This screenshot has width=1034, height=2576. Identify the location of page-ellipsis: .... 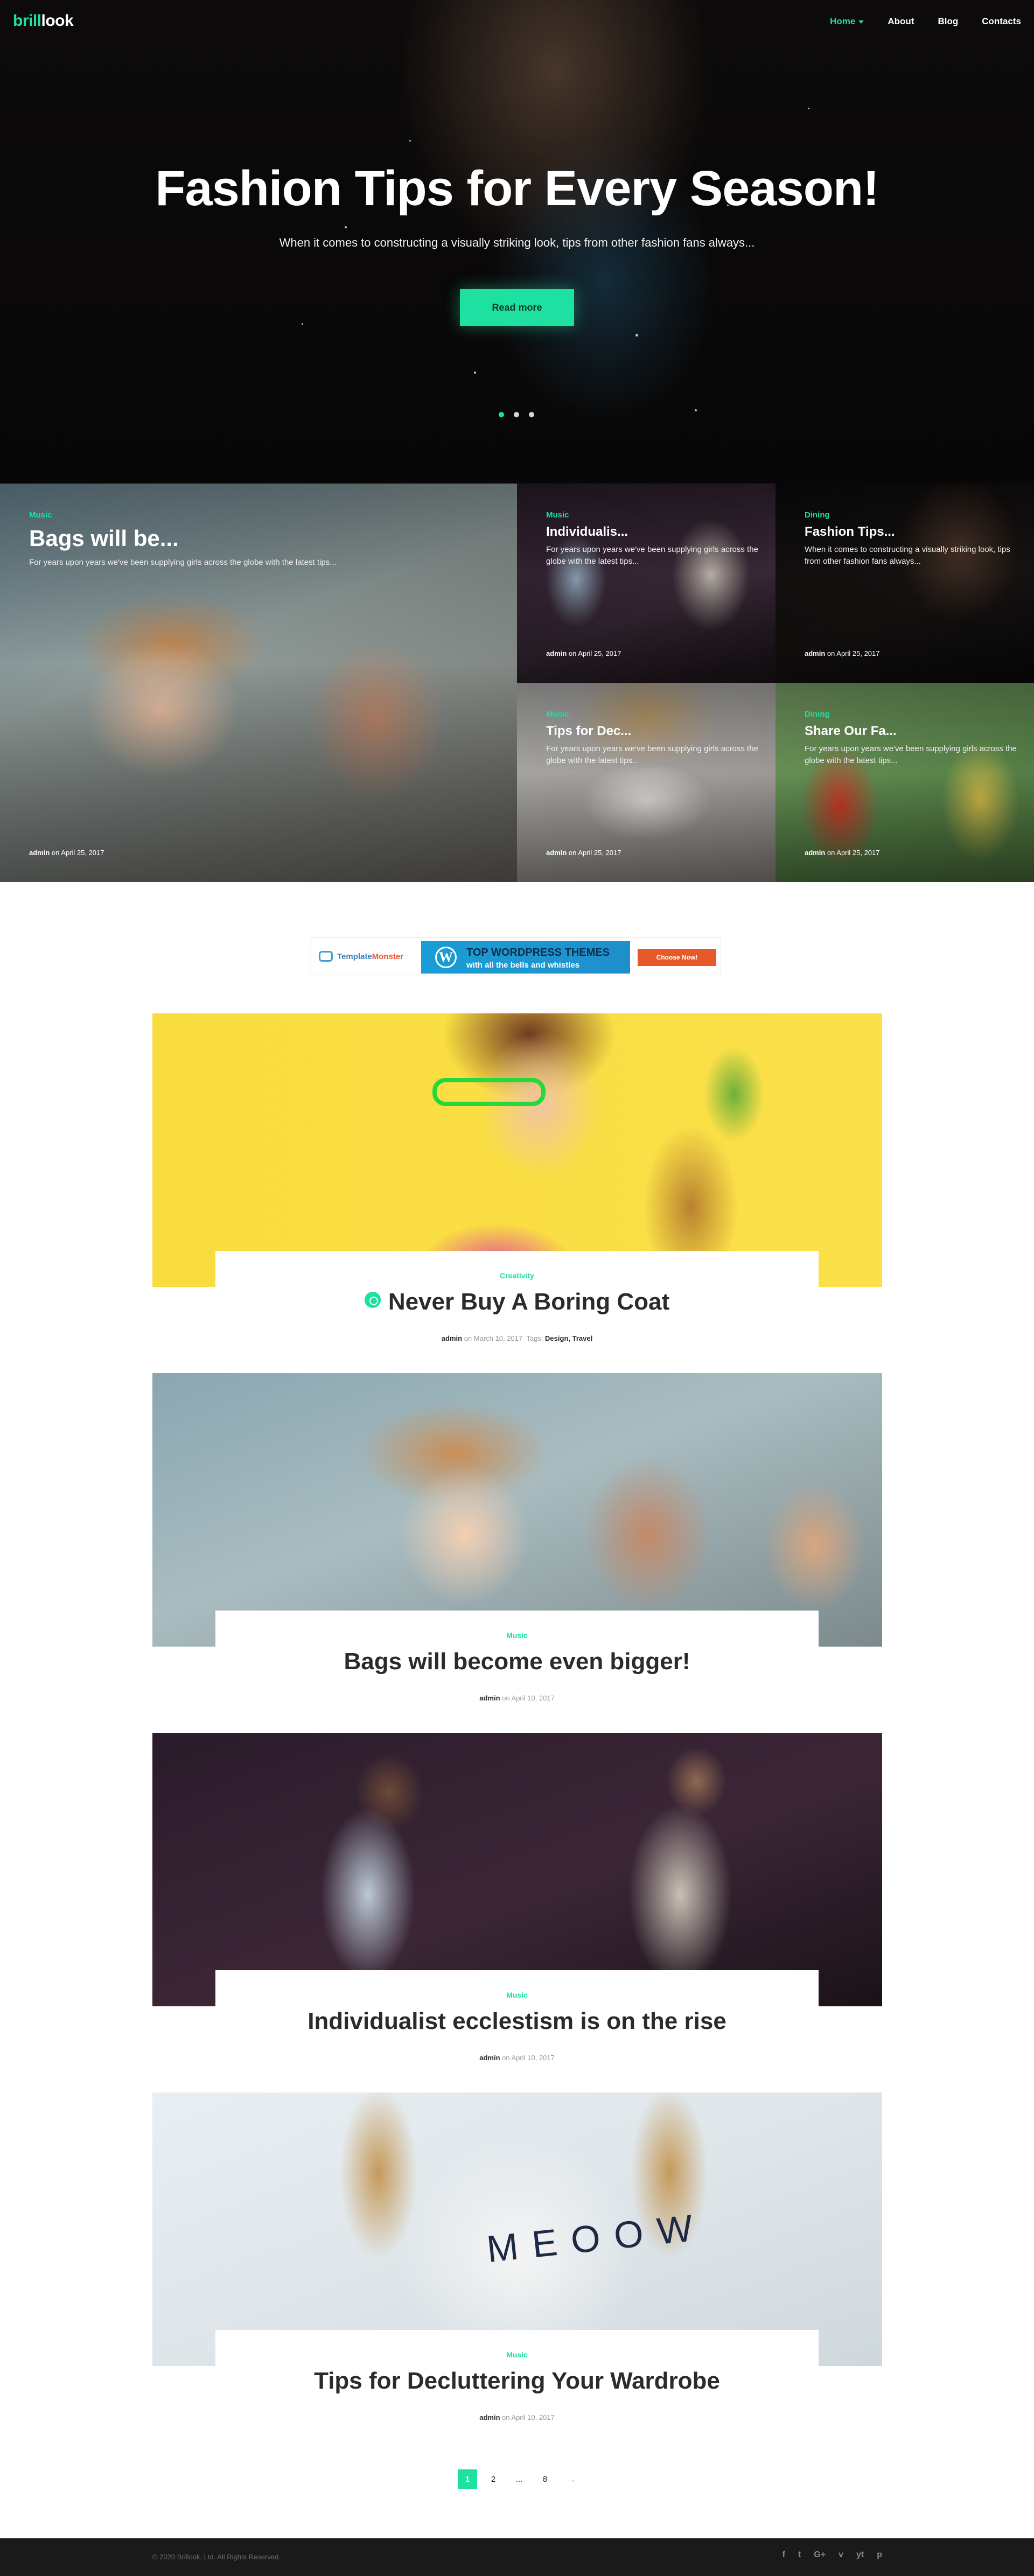
(519, 2479).